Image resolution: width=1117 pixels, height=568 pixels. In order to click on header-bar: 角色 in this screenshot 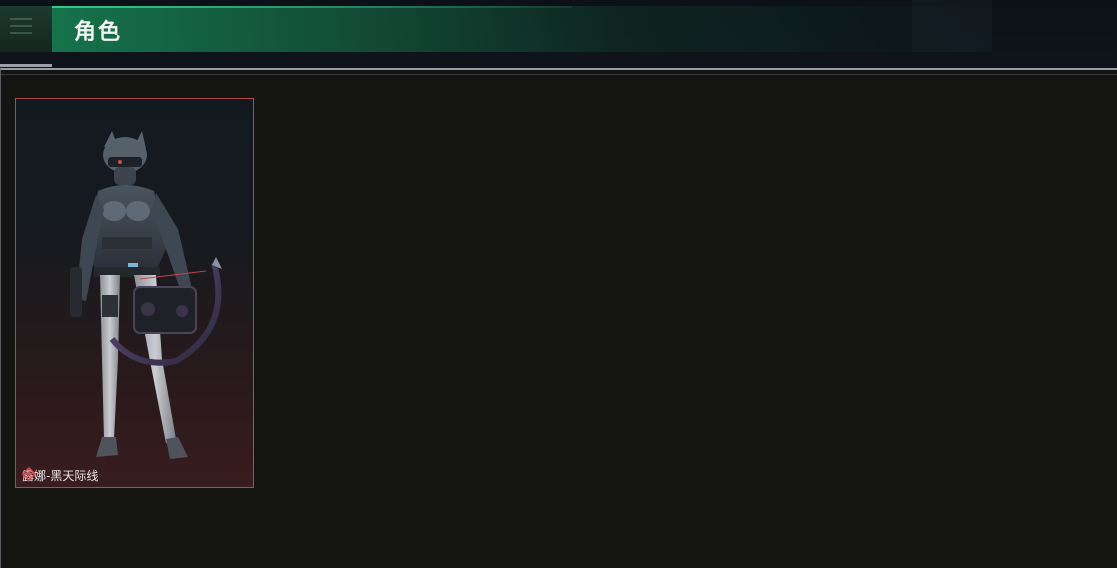, I will do `click(558, 34)`.